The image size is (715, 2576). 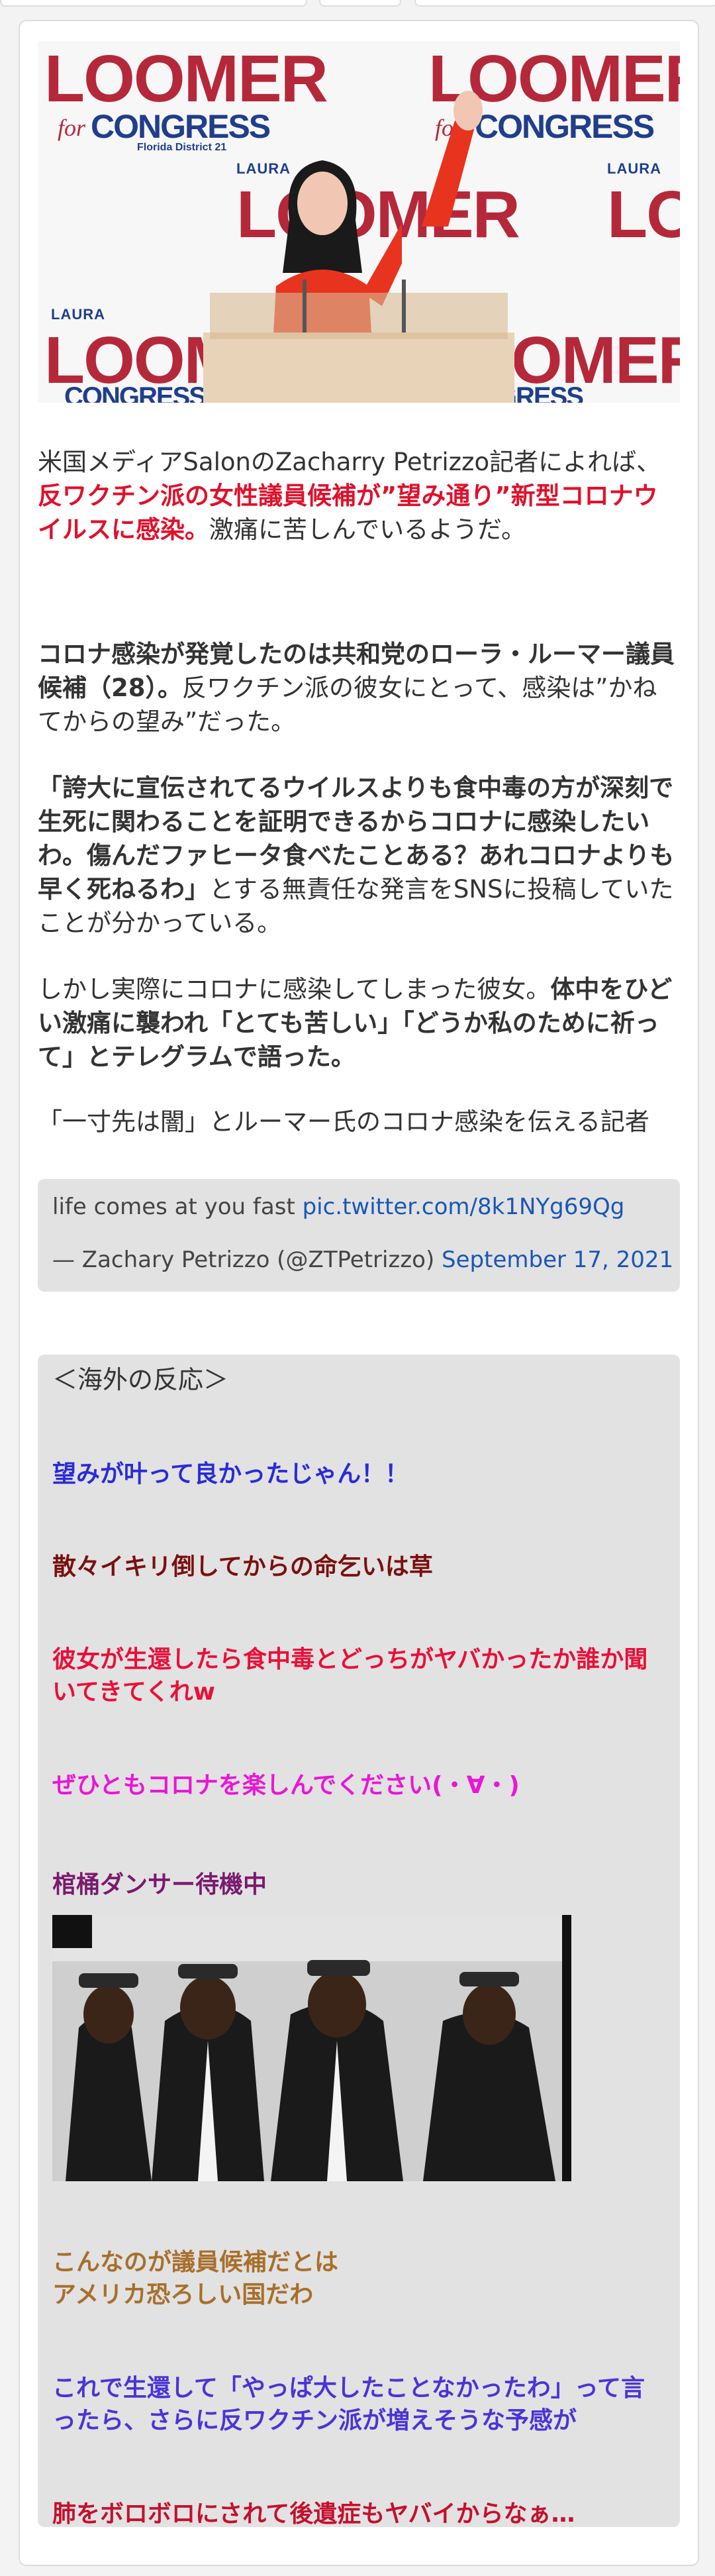 I want to click on reactions-title: ＜海外の反応＞, so click(x=140, y=1379).